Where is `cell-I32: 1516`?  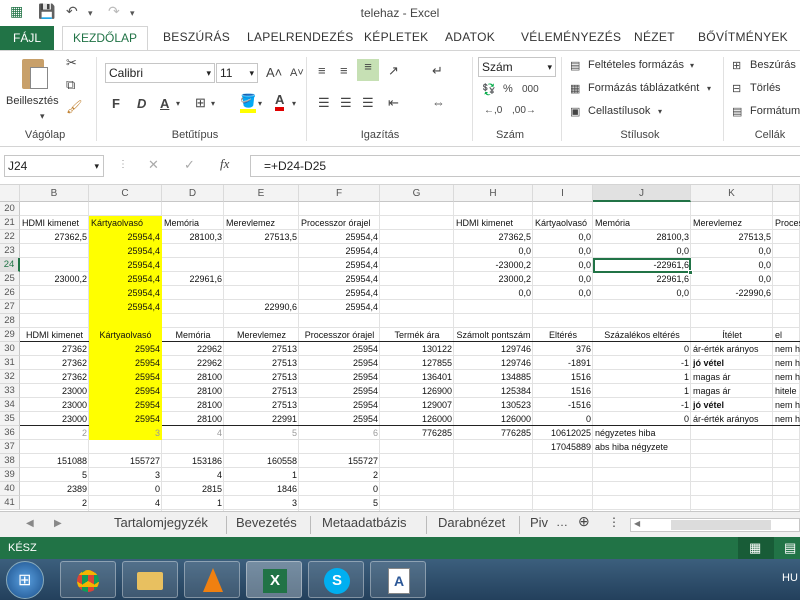 cell-I32: 1516 is located at coordinates (563, 377).